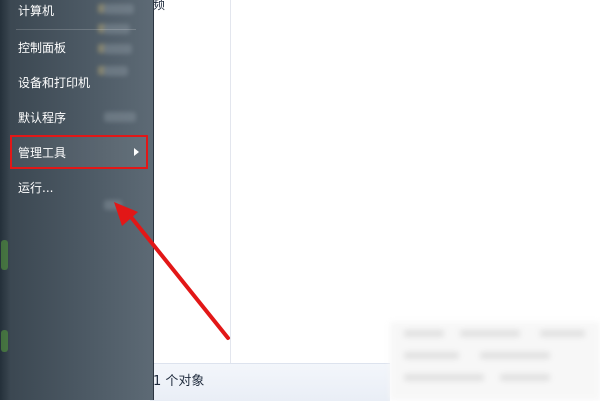  What do you see at coordinates (495, 361) in the screenshot?
I see `blurred-region` at bounding box center [495, 361].